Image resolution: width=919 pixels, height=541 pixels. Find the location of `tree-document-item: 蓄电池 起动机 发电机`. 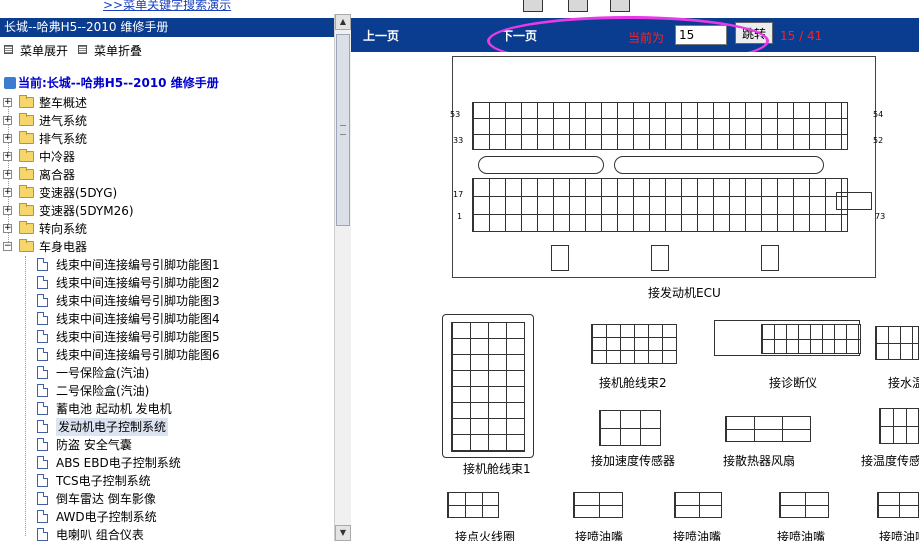

tree-document-item: 蓄电池 起动机 发电机 is located at coordinates (165, 409).